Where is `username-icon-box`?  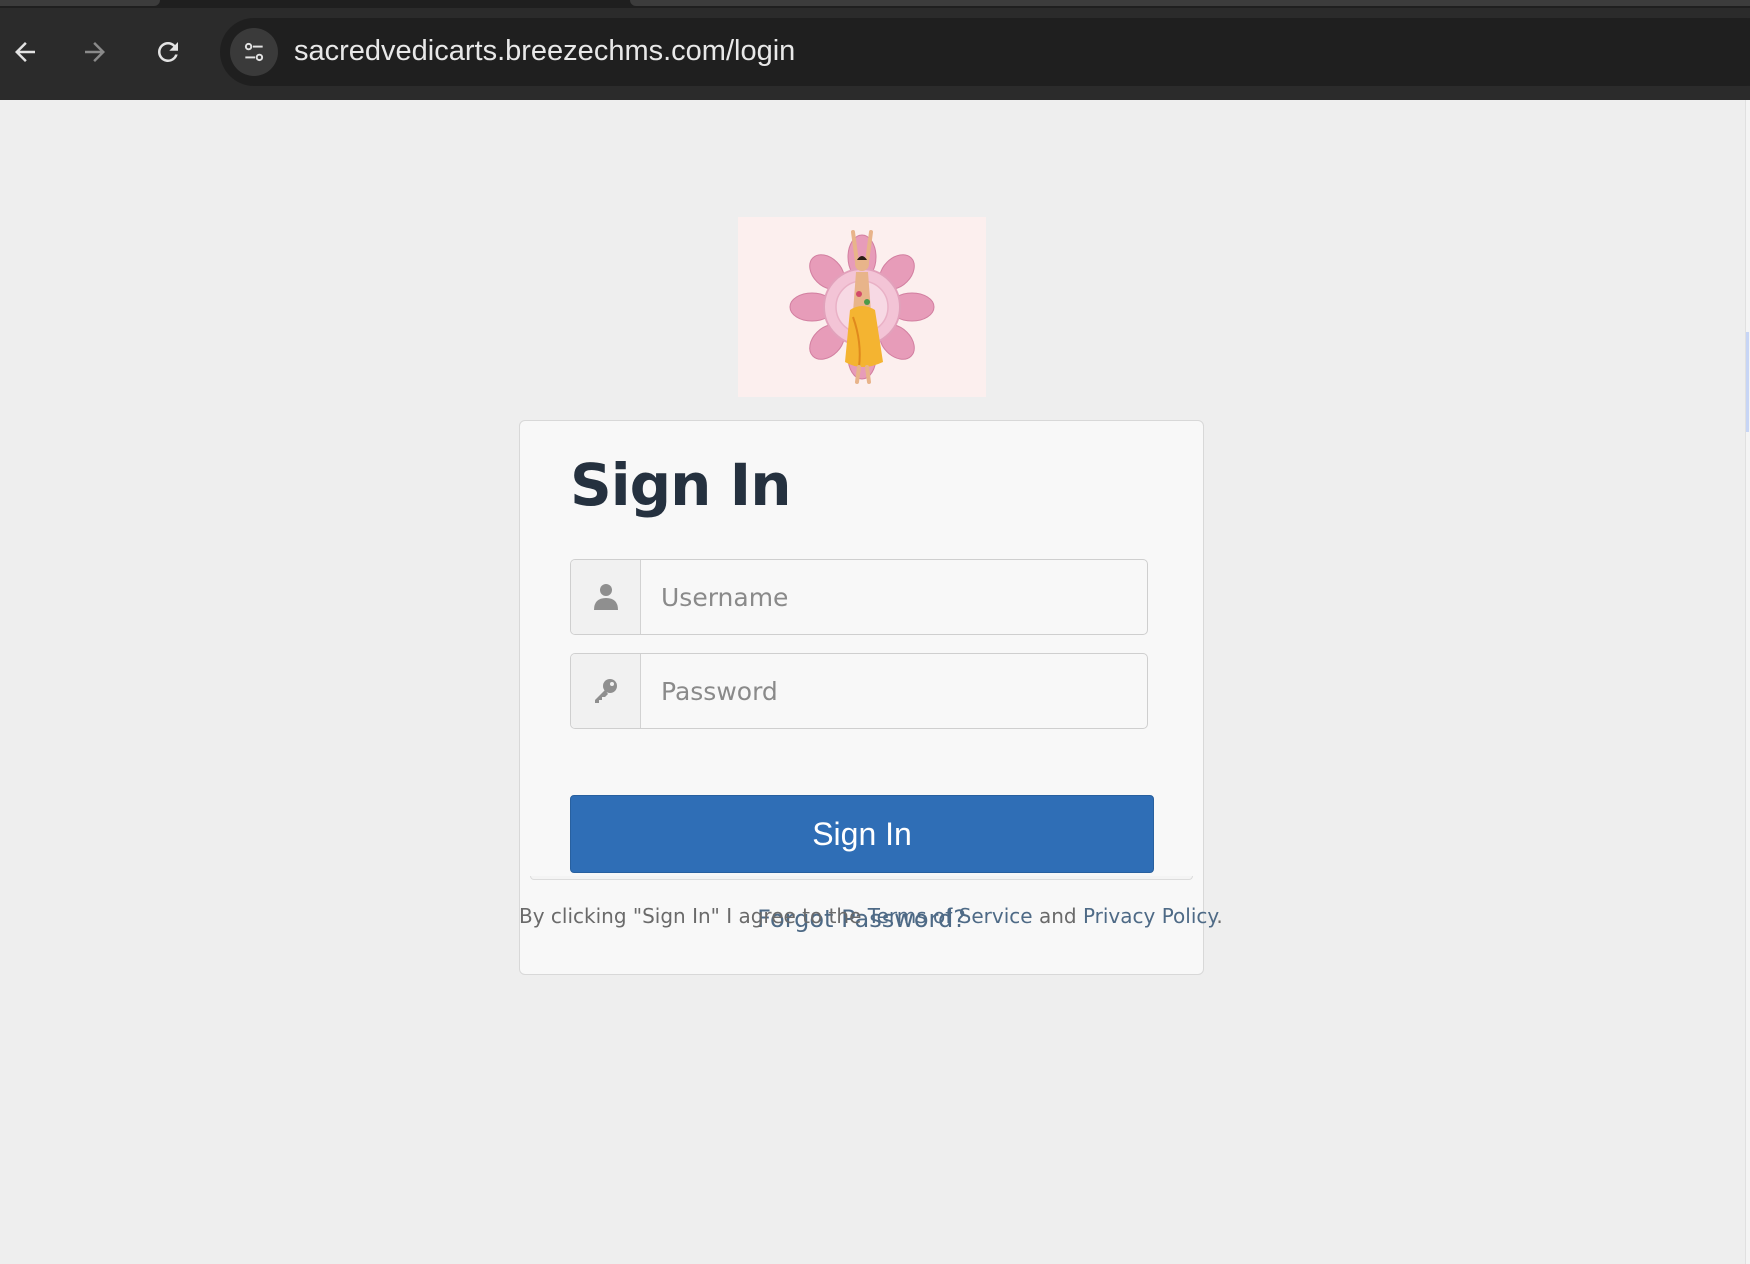 username-icon-box is located at coordinates (606, 597).